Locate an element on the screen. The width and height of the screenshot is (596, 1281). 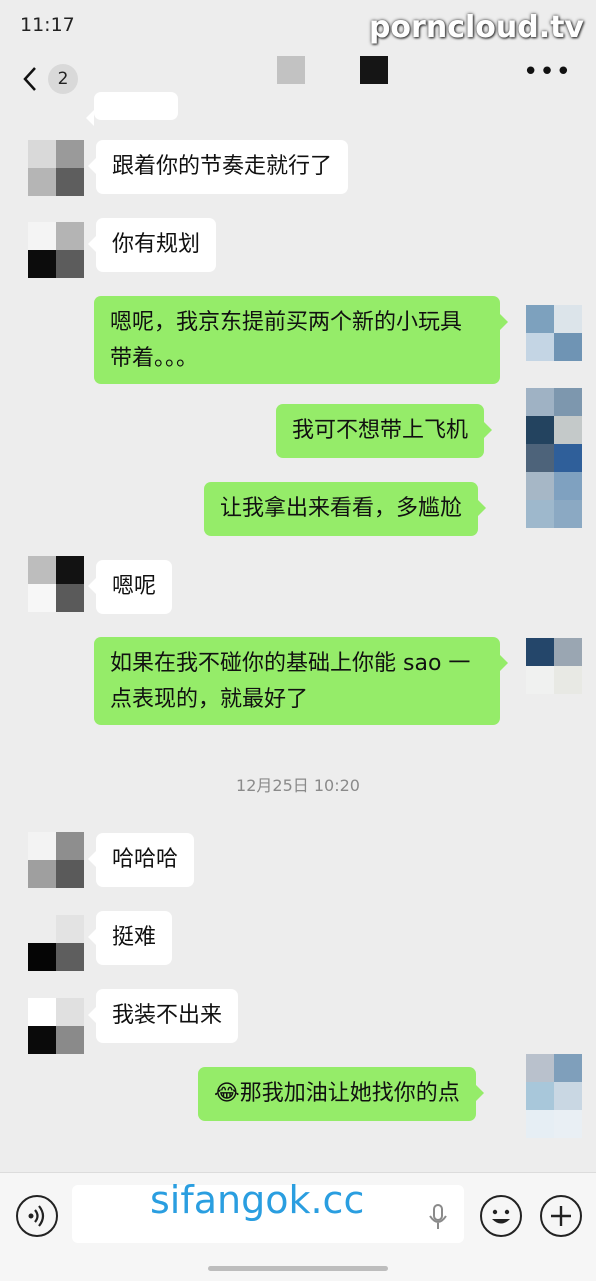
more-options-button: ••• is located at coordinates (547, 72).